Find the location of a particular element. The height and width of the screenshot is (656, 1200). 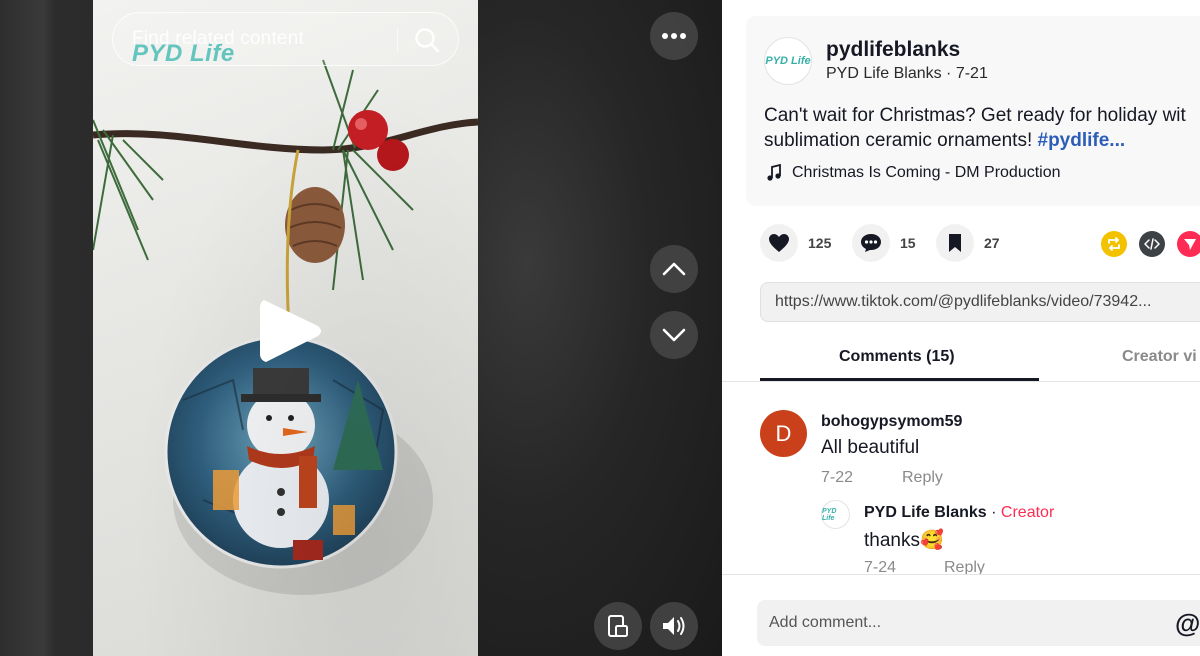

ellipsis-icon is located at coordinates (674, 36).